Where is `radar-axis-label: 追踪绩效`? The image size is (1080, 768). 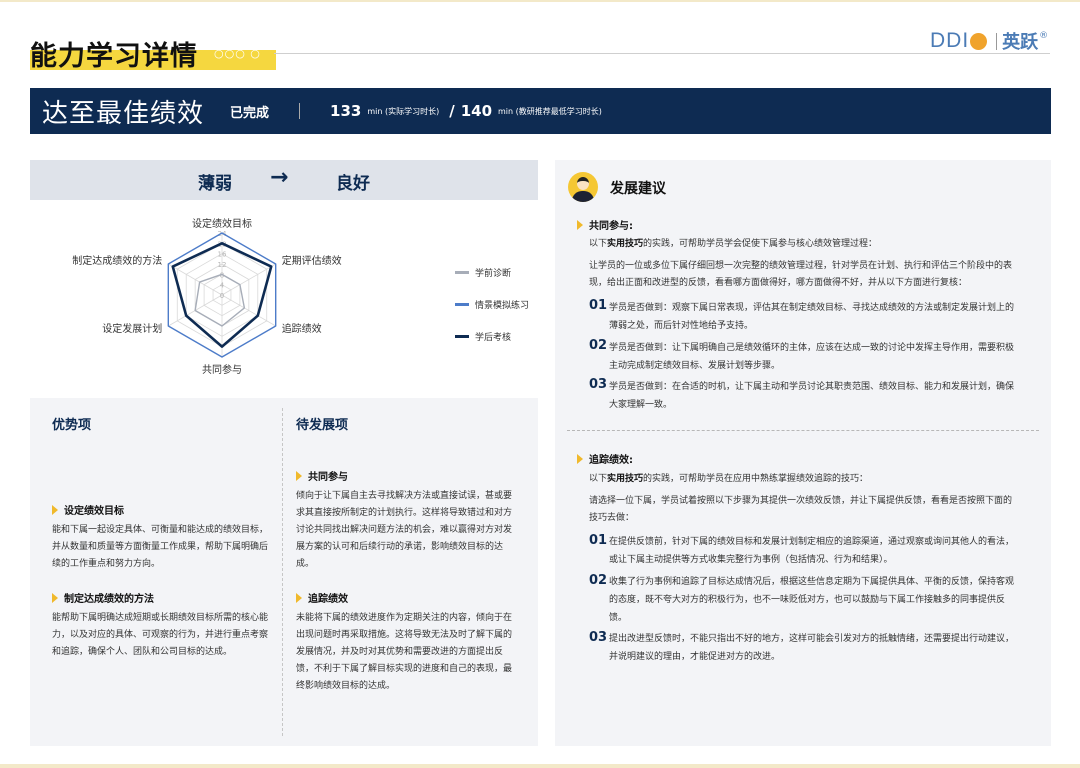
radar-axis-label: 追踪绩效 is located at coordinates (301, 329).